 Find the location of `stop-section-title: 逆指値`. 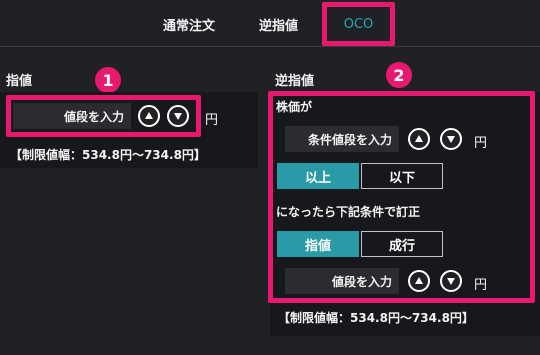

stop-section-title: 逆指値 is located at coordinates (295, 81).